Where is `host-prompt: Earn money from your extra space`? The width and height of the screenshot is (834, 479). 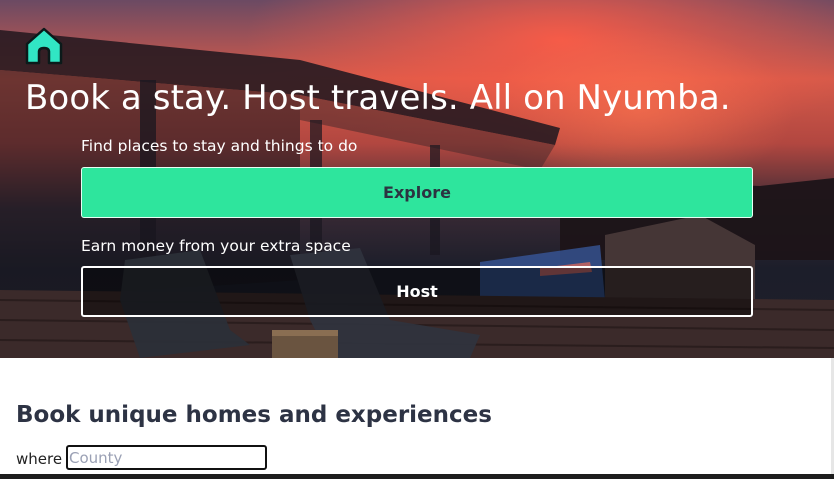
host-prompt: Earn money from your extra space is located at coordinates (216, 246).